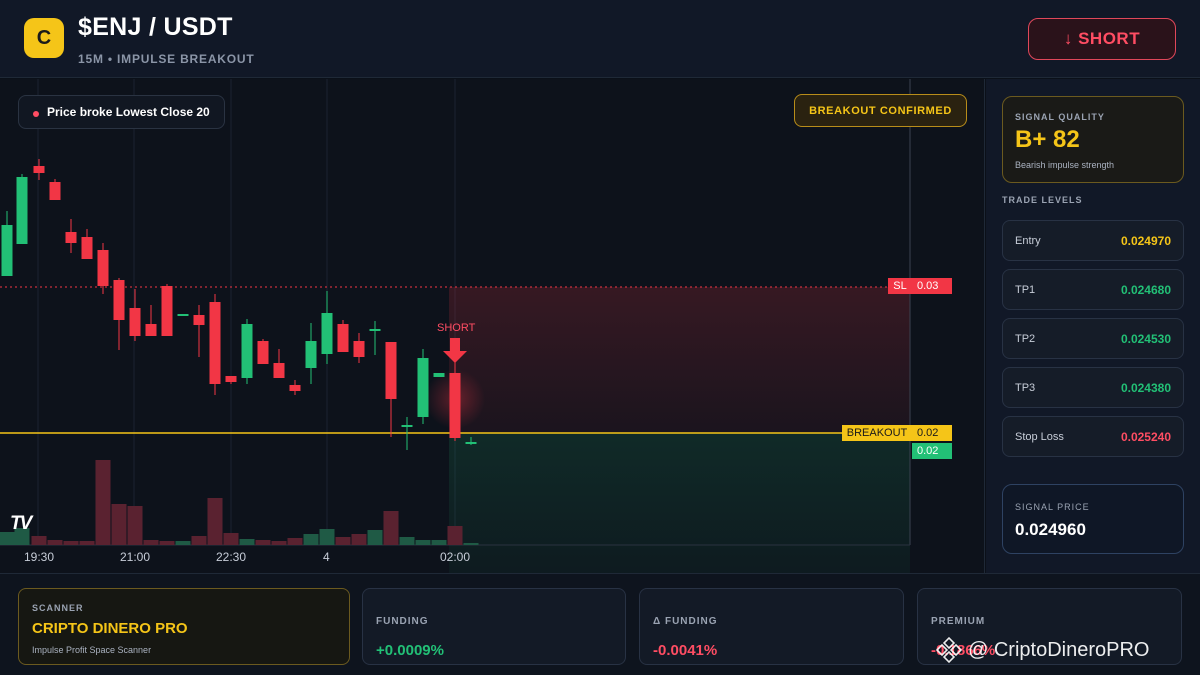 This screenshot has width=1200, height=675. I want to click on level-value: 0.025240, so click(1145, 437).